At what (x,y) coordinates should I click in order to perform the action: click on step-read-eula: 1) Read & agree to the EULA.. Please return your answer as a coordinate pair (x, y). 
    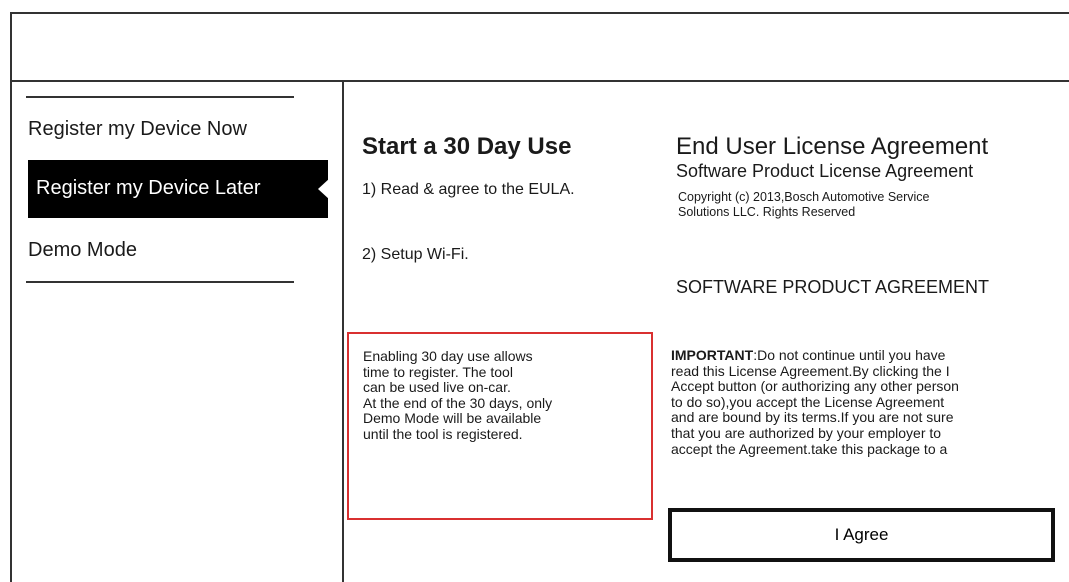
    Looking at the image, I should click on (468, 189).